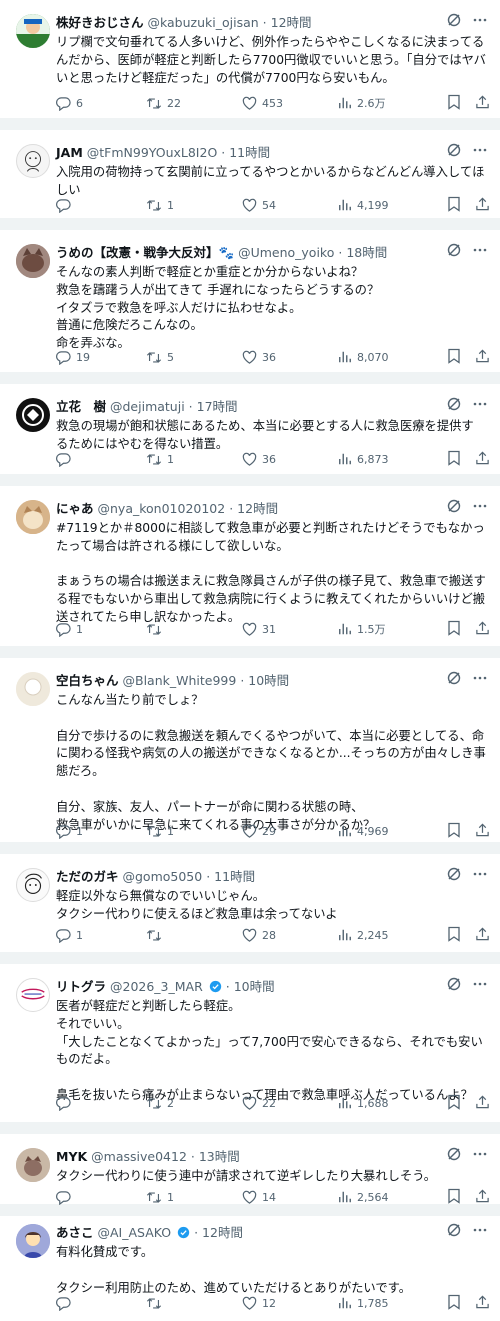 The height and width of the screenshot is (1321, 500). Describe the element at coordinates (387, 935) in the screenshot. I see `views-button: 2,245` at that location.